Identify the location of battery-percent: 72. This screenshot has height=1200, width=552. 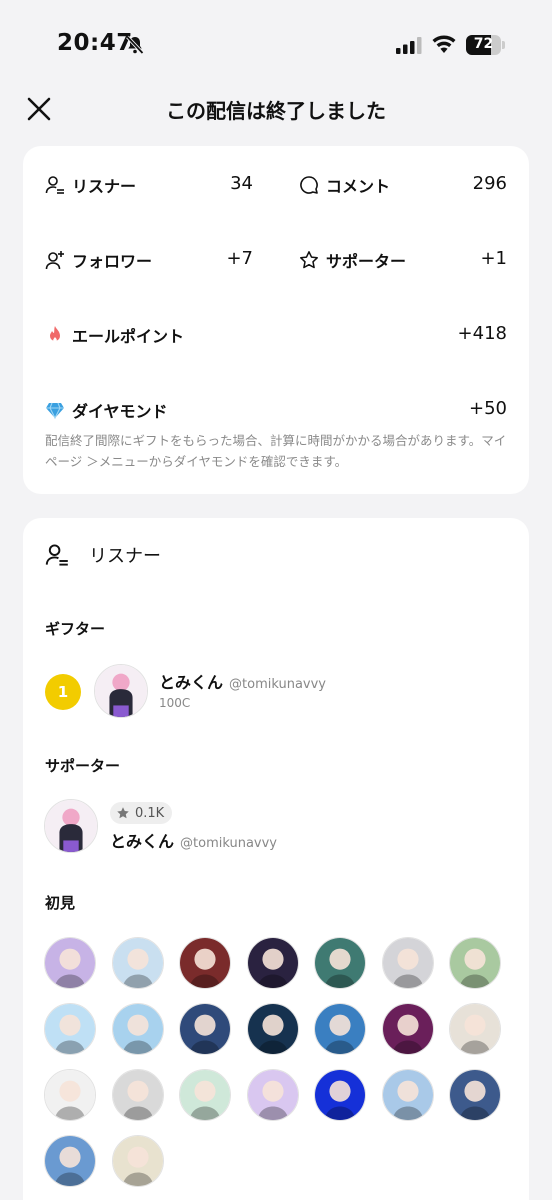
(483, 44).